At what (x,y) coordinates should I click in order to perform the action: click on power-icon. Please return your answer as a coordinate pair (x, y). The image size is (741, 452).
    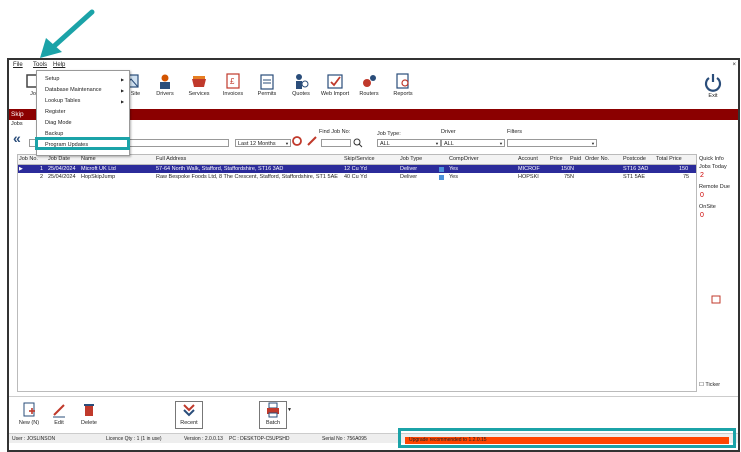
    Looking at the image, I should click on (713, 83).